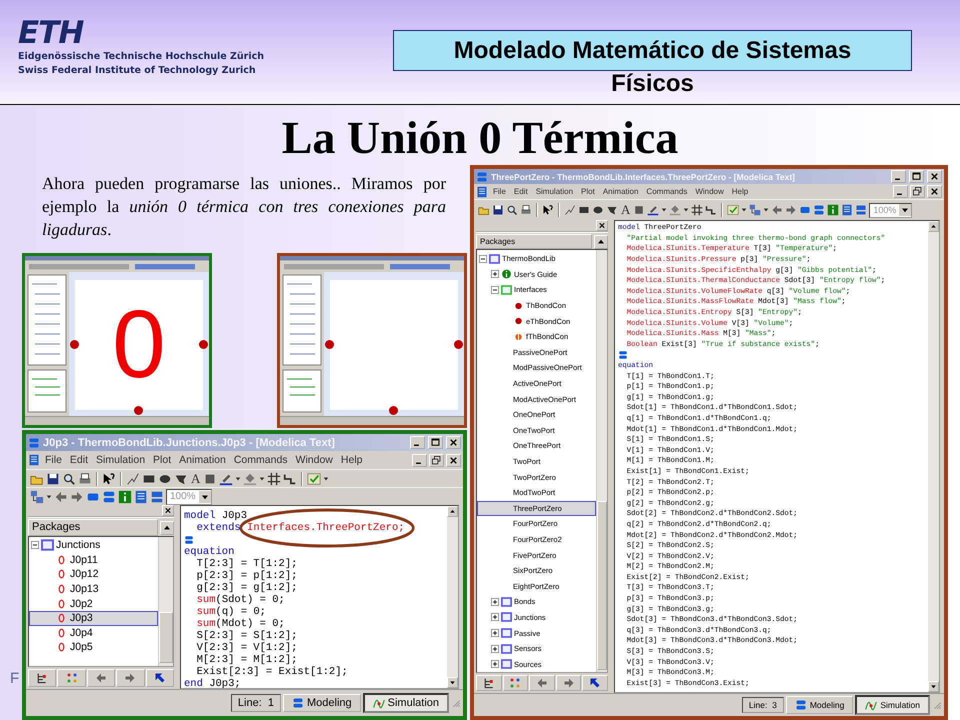  What do you see at coordinates (322, 703) in the screenshot?
I see `mode-button: Modeling` at bounding box center [322, 703].